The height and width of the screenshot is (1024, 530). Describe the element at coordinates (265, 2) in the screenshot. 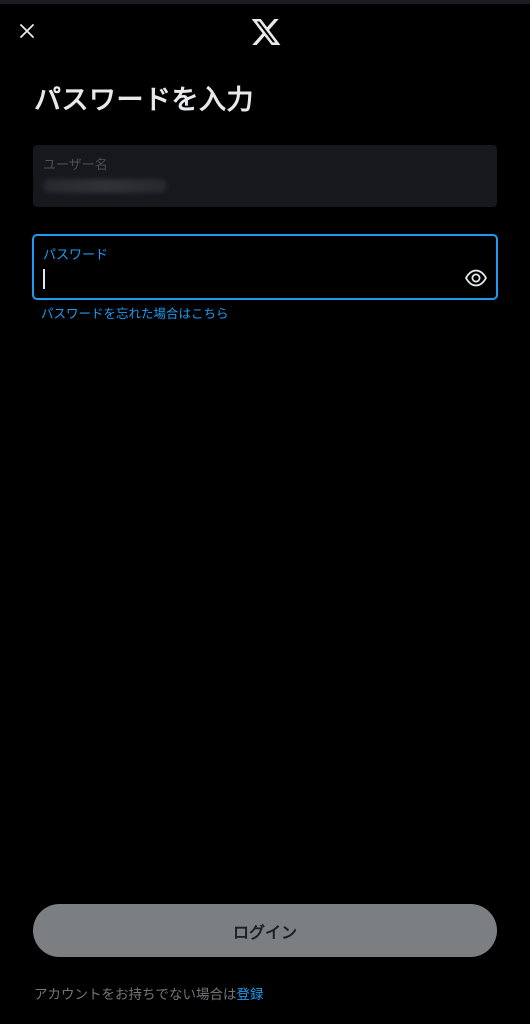

I see `top-edge-bar` at that location.